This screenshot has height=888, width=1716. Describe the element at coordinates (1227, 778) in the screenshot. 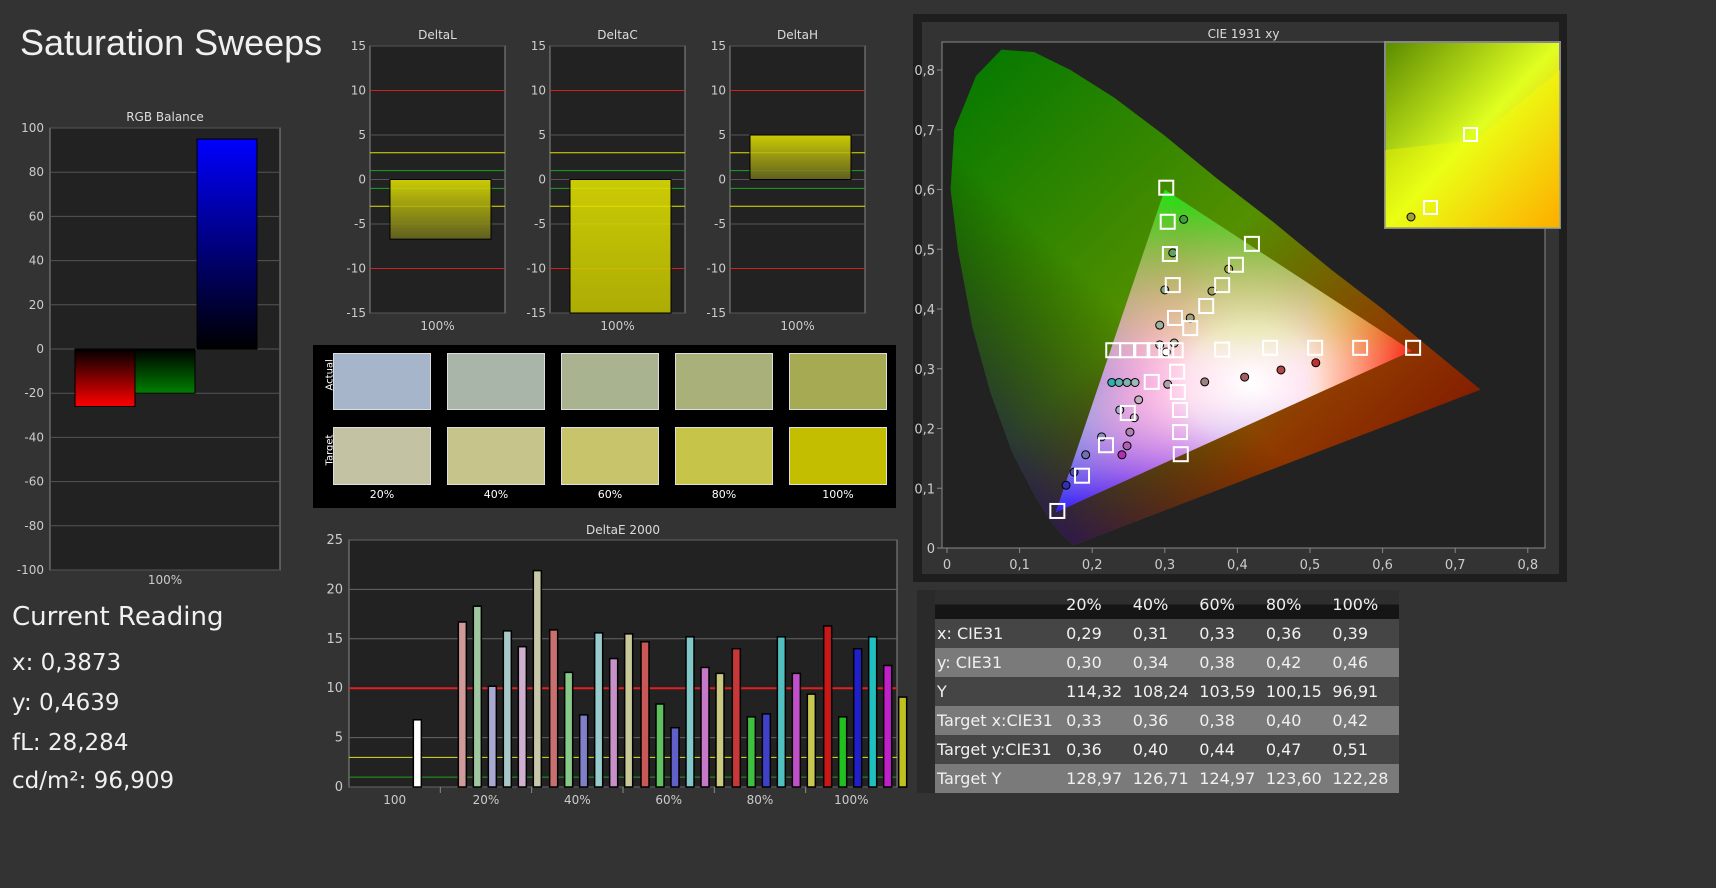

I see `cell-value: 124,97` at that location.